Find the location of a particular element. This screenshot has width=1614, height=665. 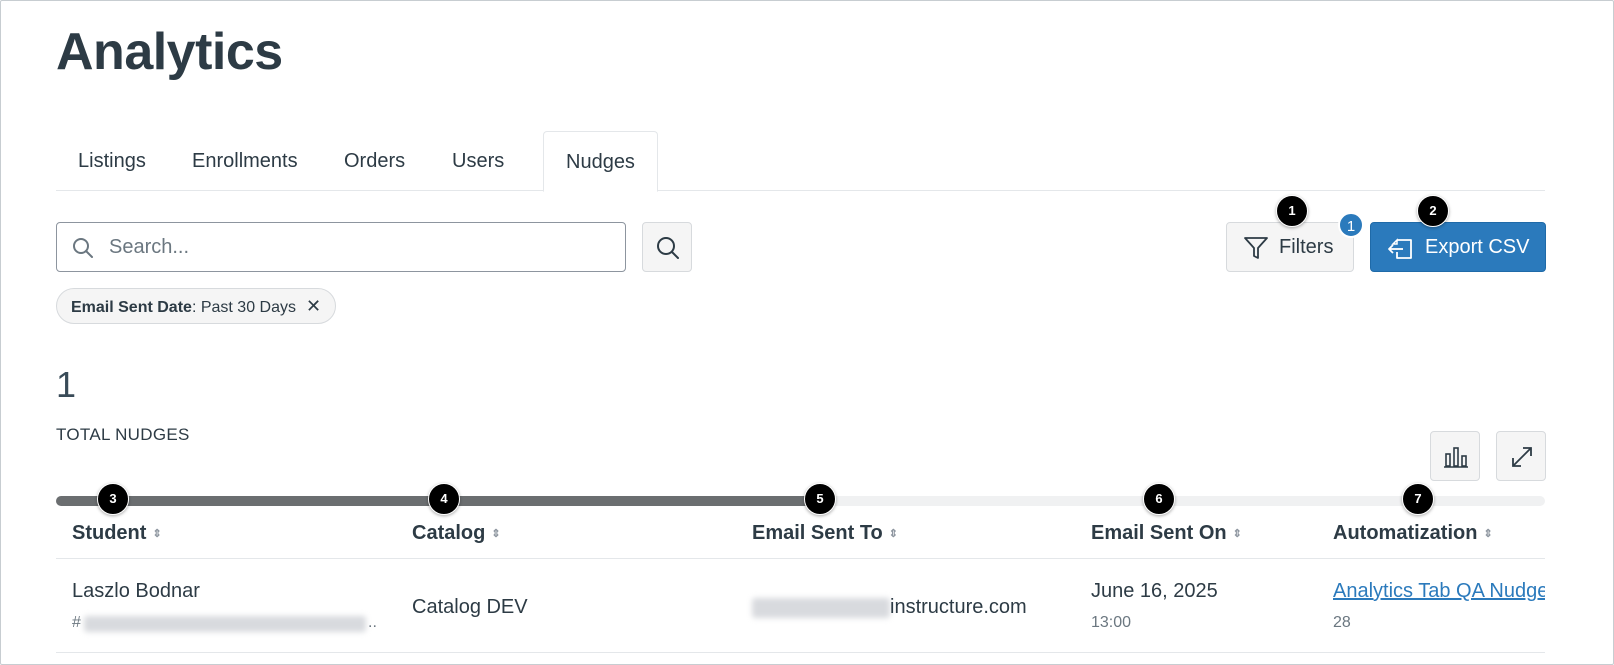

automatization-link: Analytics Tab QA Nudge is located at coordinates (1439, 591).